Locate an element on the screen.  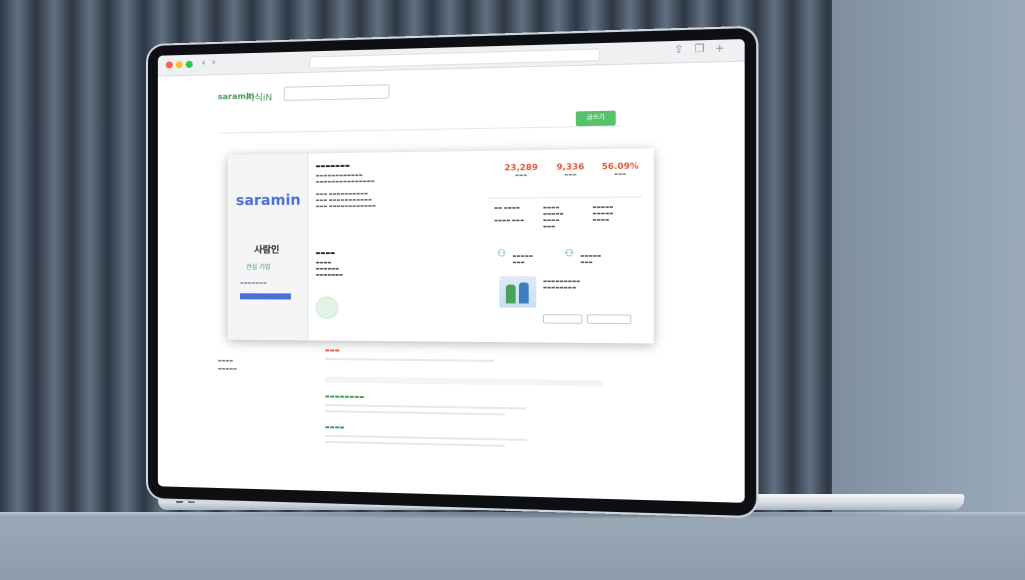
back-icon: ‹ is located at coordinates (204, 62).